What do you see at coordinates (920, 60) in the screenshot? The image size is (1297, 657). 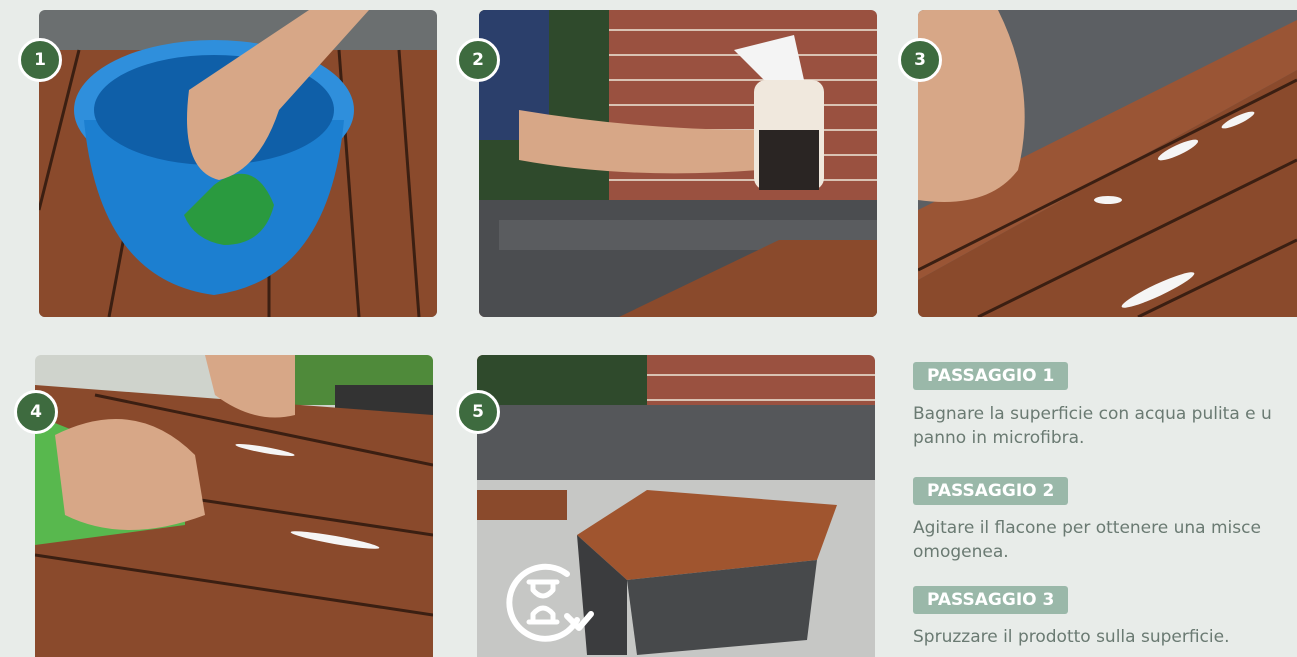 I see `step-3-badge: 3` at bounding box center [920, 60].